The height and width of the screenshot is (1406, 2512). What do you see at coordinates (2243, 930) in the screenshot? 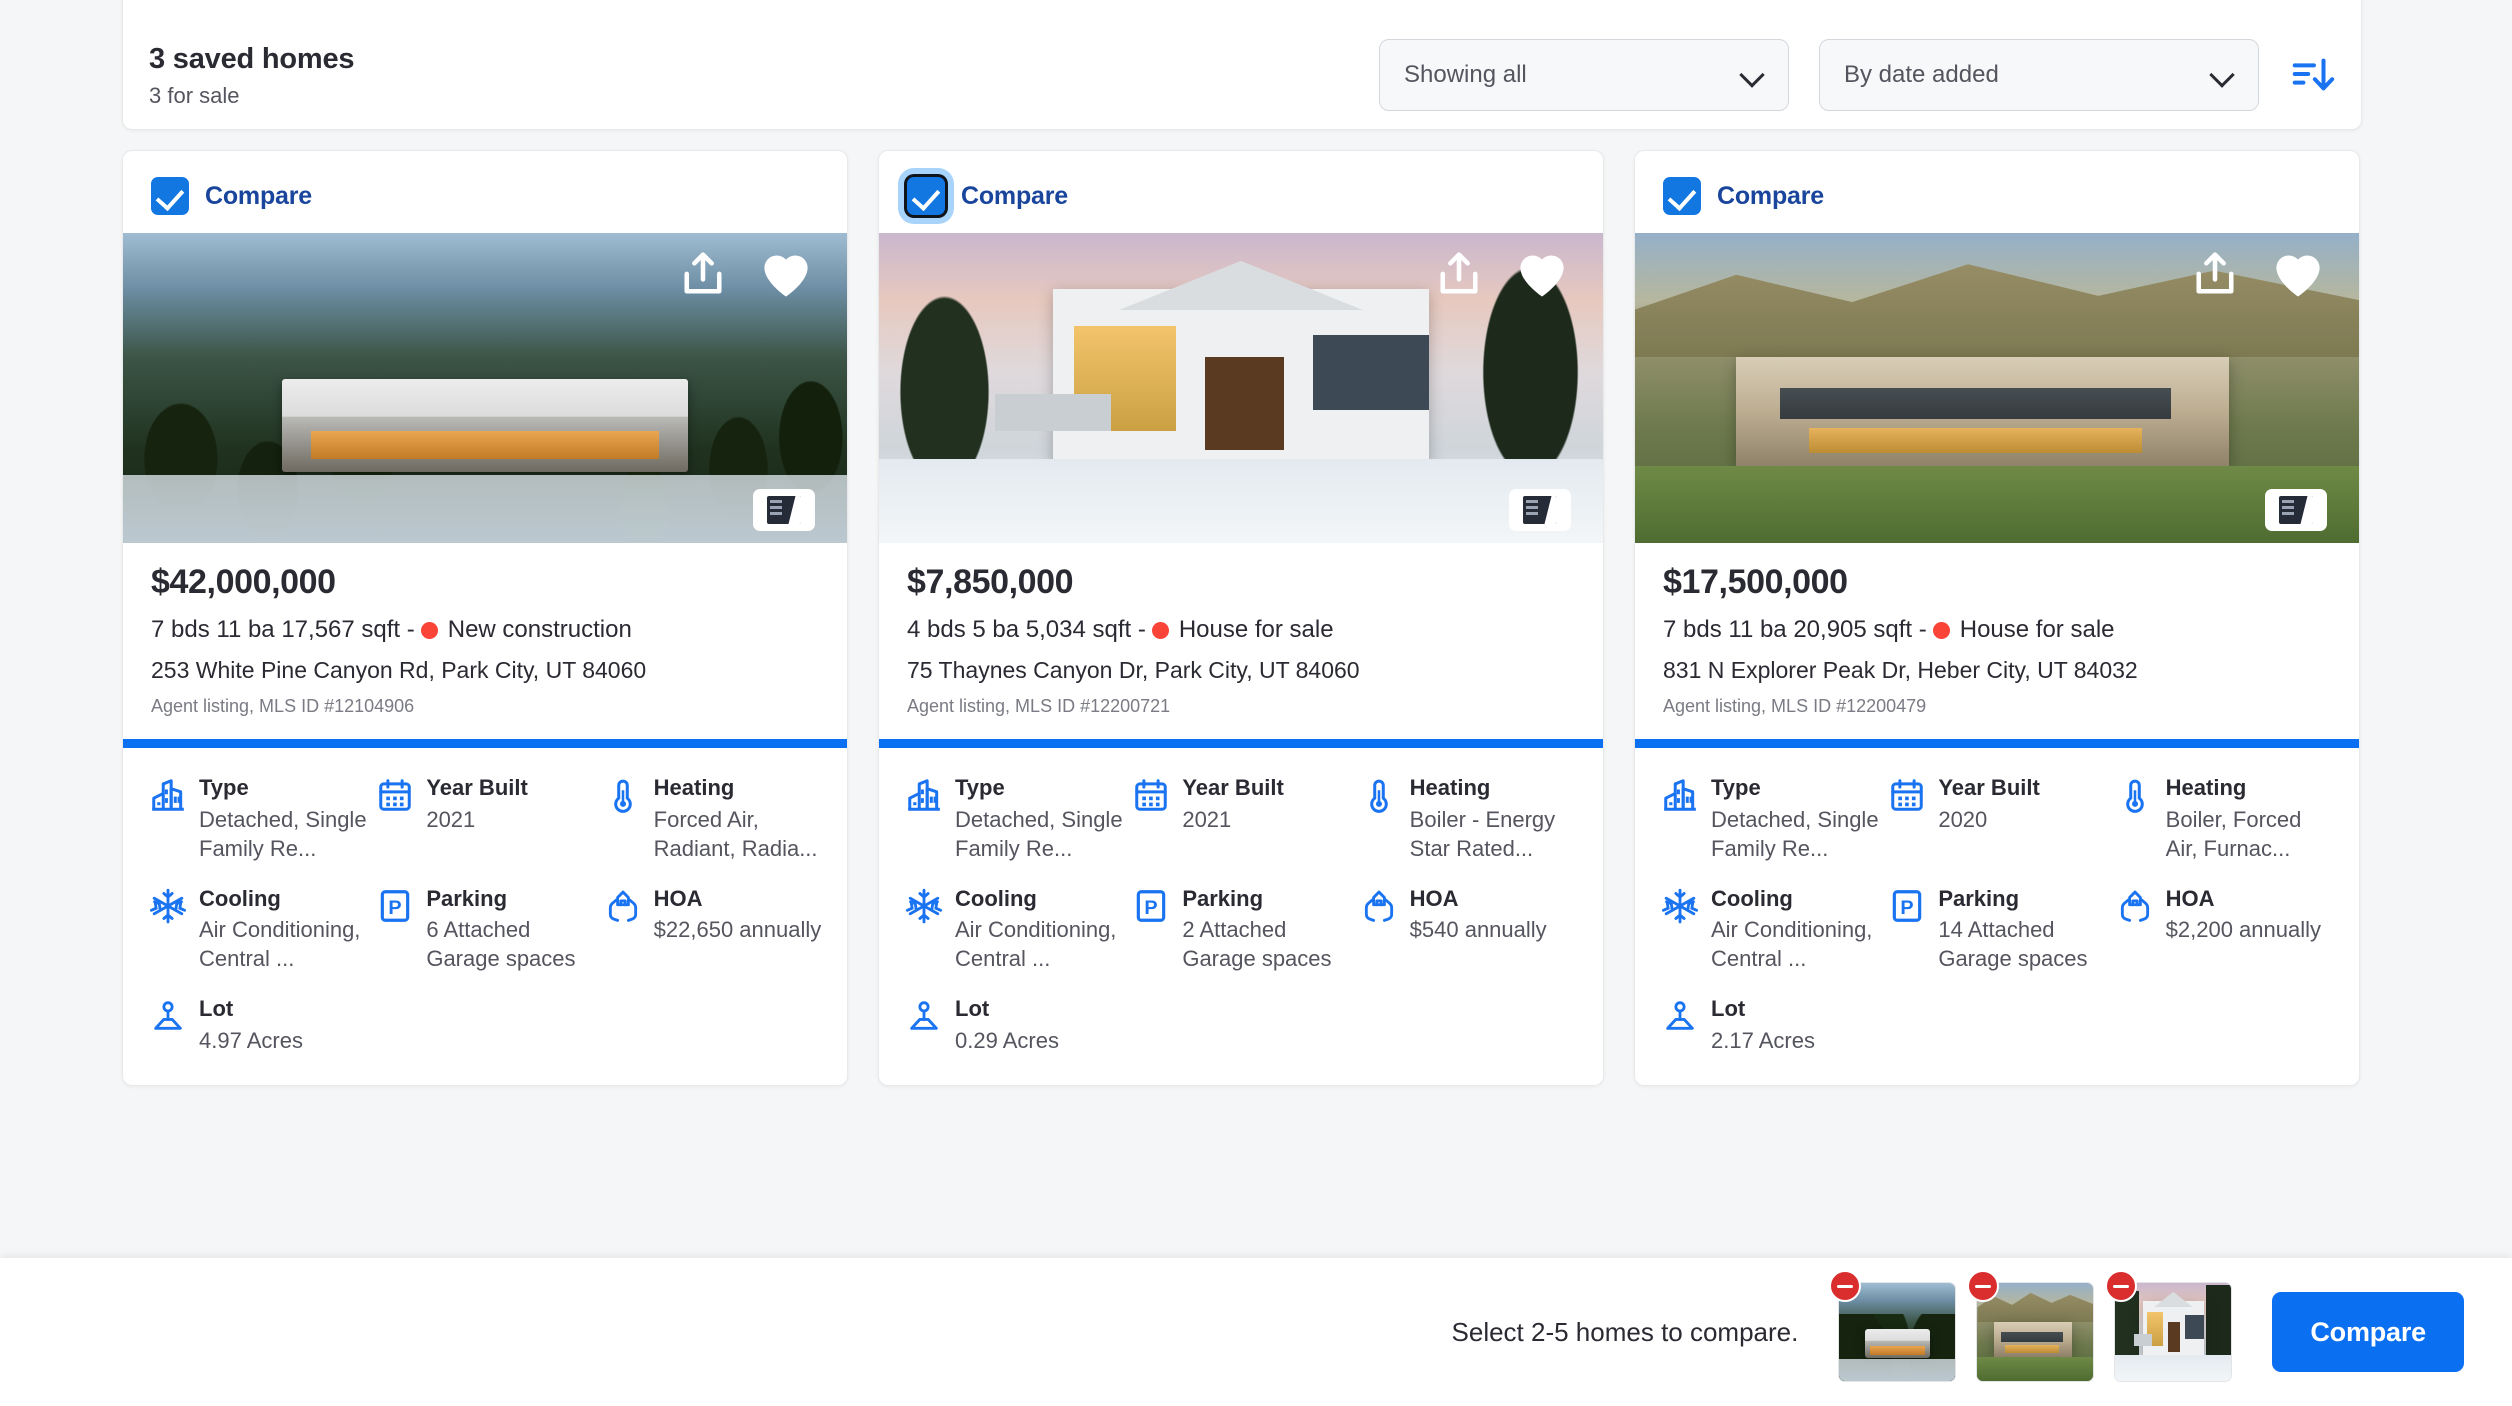
I see `fact-value: $2,200 annually` at bounding box center [2243, 930].